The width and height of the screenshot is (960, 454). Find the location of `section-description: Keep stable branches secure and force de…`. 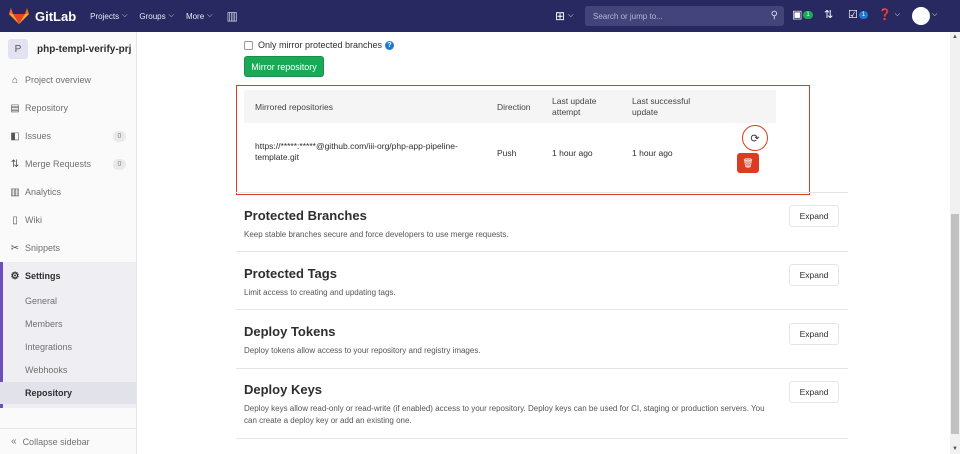

section-description: Keep stable branches secure and force de… is located at coordinates (376, 234).